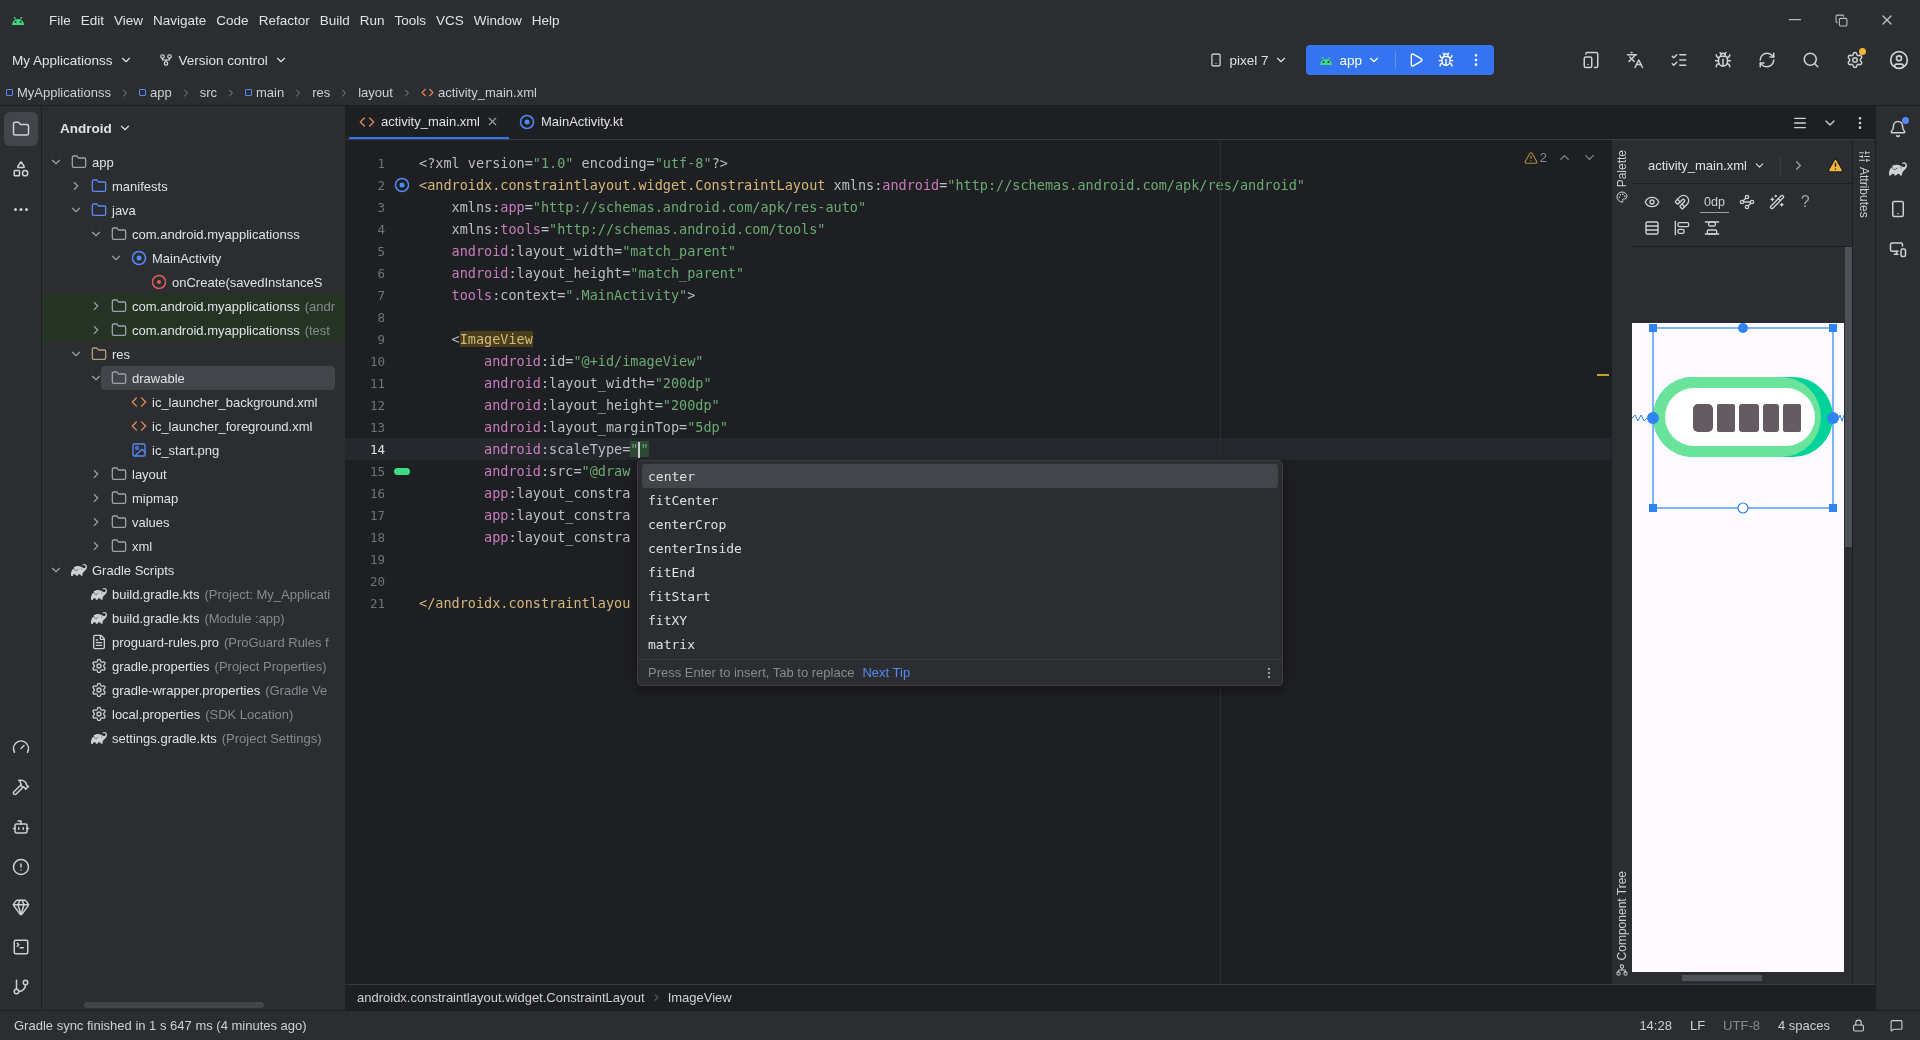 The image size is (1920, 1040). What do you see at coordinates (232, 20) in the screenshot?
I see `menu-item: Code` at bounding box center [232, 20].